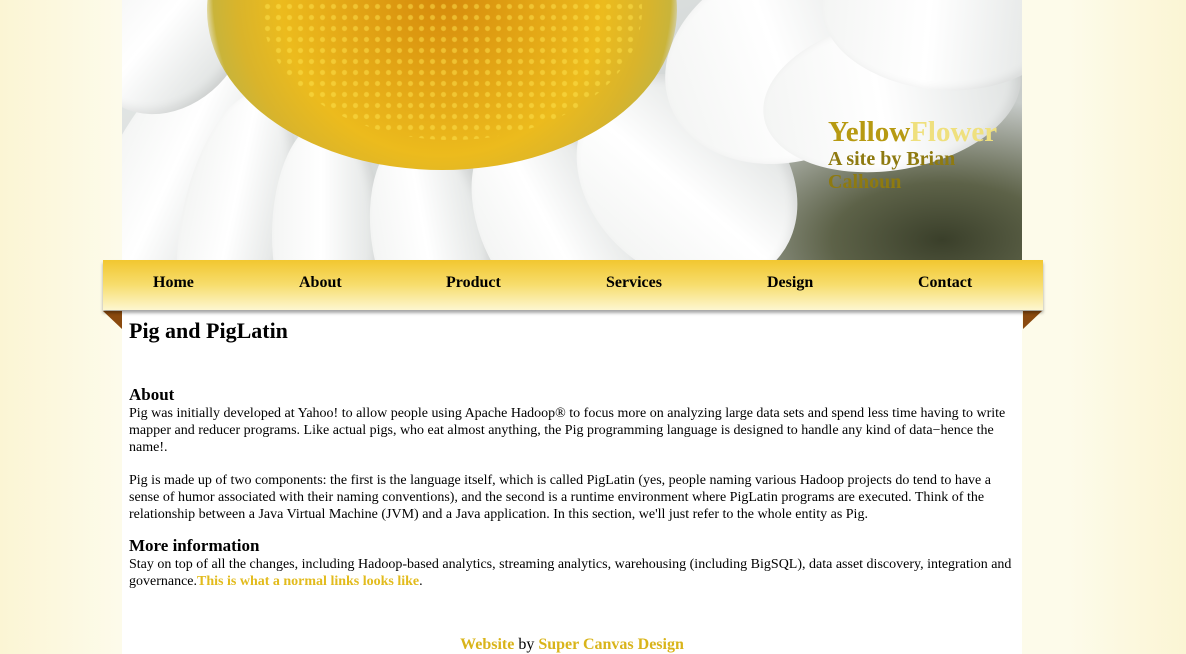 The height and width of the screenshot is (654, 1186). Describe the element at coordinates (892, 170) in the screenshot. I see `site-subtitle: A site by Brian Calhoun` at that location.